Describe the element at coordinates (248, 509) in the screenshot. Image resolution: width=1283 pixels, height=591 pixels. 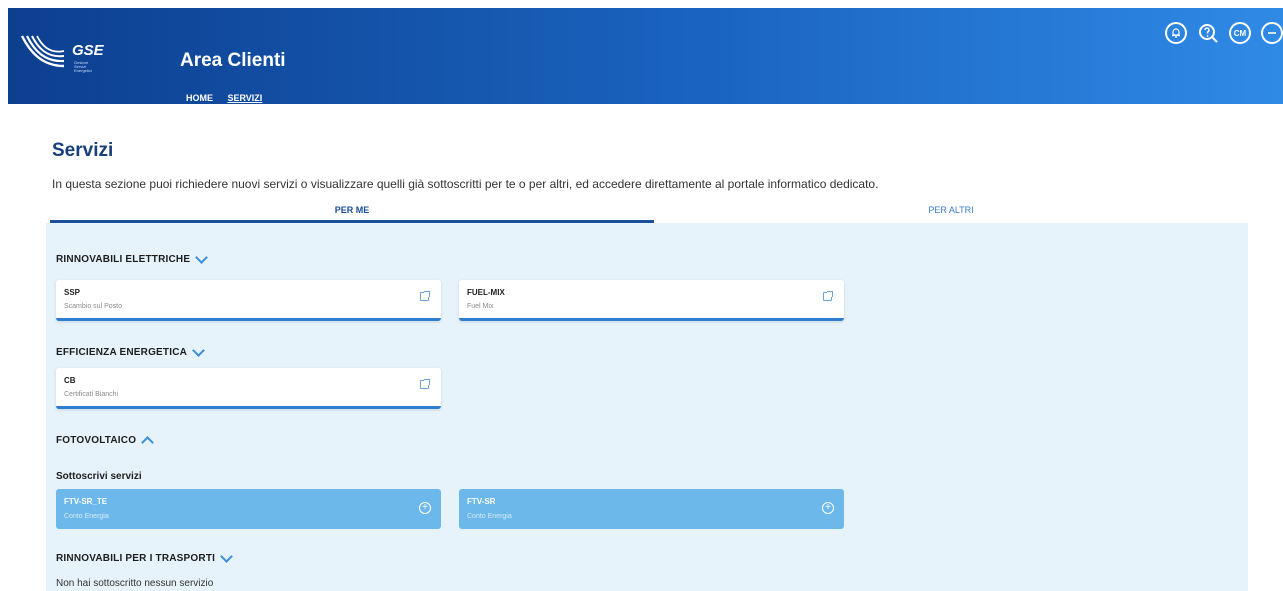
I see `subscribe-card-ftv-sr-te: FTV-SR_TE Conto Energia +` at that location.